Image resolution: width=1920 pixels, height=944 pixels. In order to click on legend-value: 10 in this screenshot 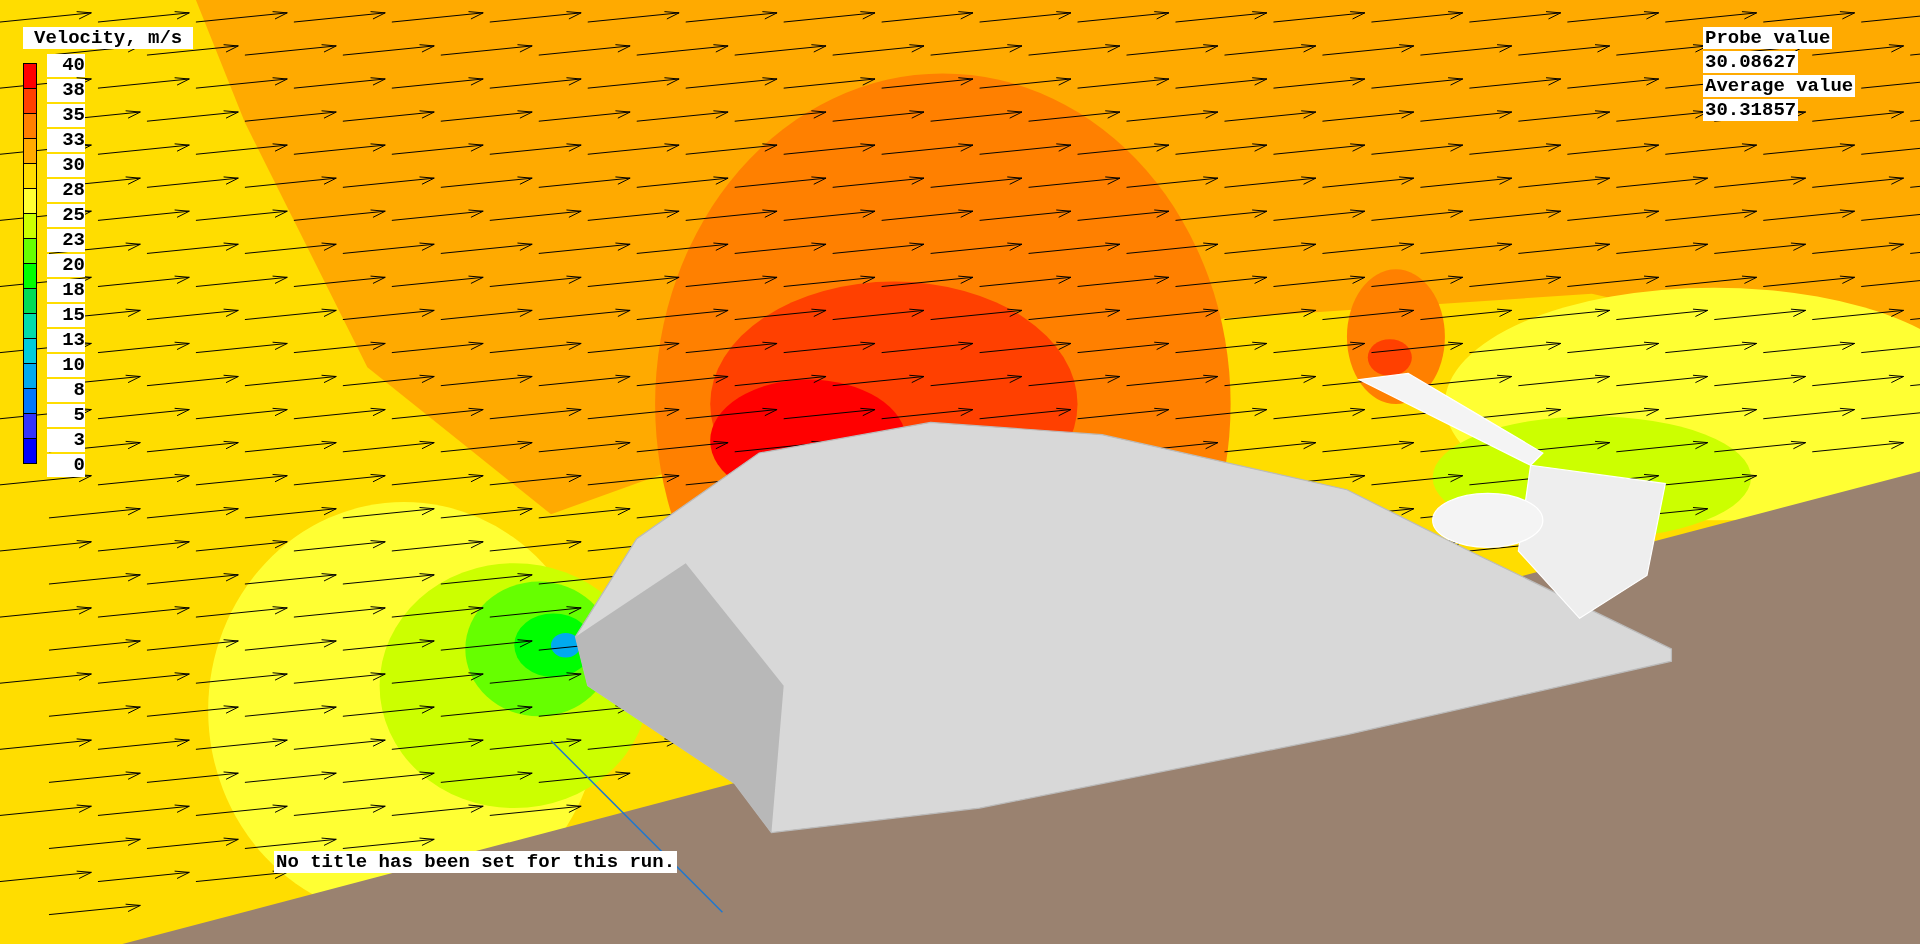, I will do `click(66, 365)`.